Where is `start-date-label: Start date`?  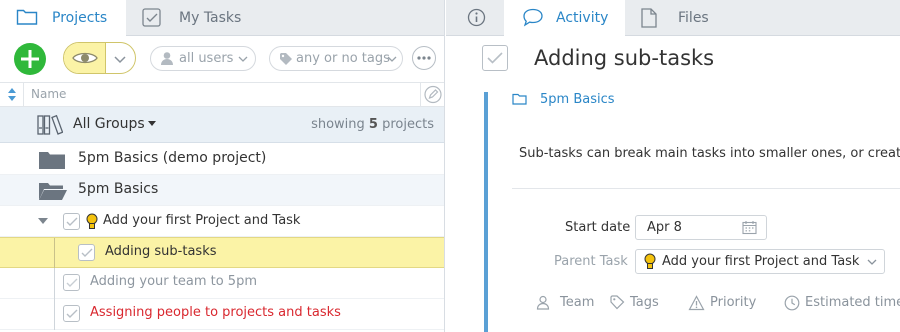 start-date-label: Start date is located at coordinates (598, 227).